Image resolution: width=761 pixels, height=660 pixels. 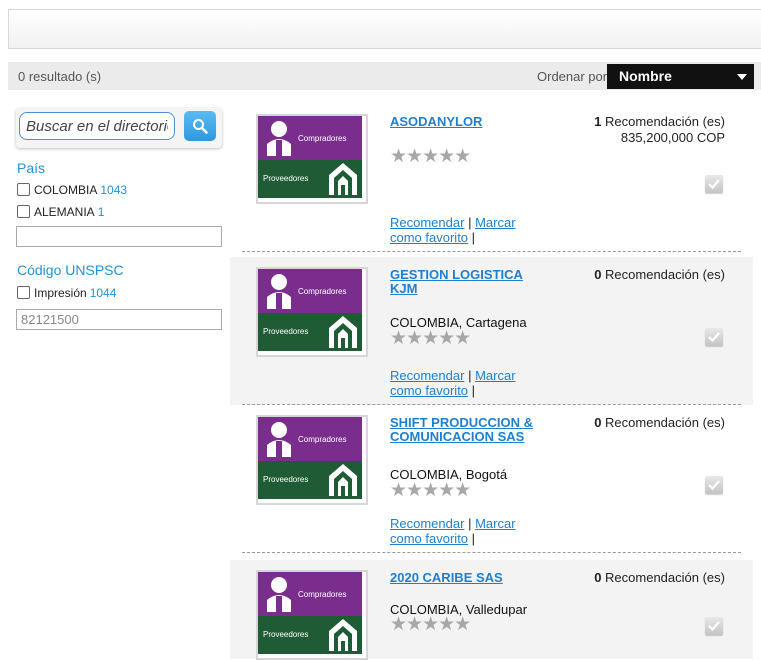 What do you see at coordinates (672, 137) in the screenshot?
I see `contract-amount: 835,200,000 COP` at bounding box center [672, 137].